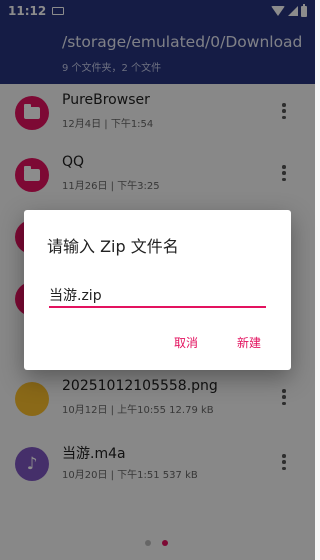 The image size is (320, 560). What do you see at coordinates (186, 342) in the screenshot?
I see `cancel-button: 取消` at bounding box center [186, 342].